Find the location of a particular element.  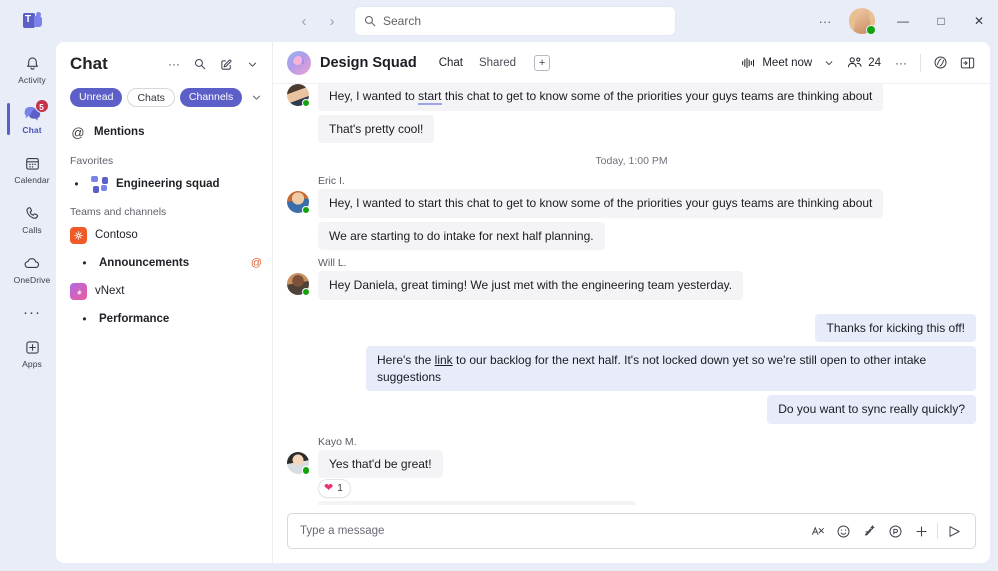

send-icon is located at coordinates (954, 531).